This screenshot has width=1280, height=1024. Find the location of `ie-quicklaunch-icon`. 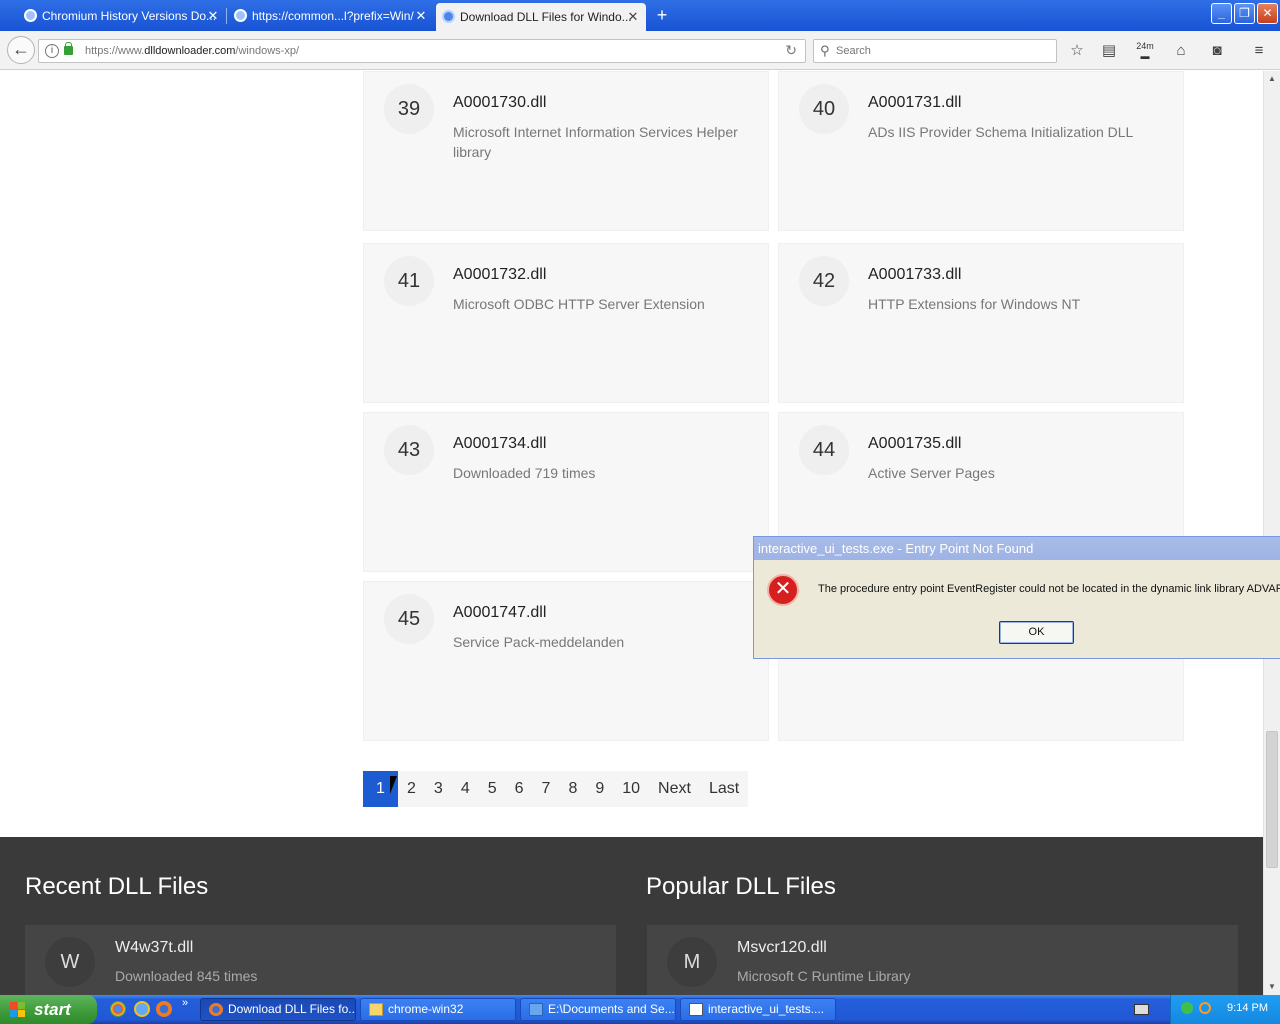

ie-quicklaunch-icon is located at coordinates (142, 1009).